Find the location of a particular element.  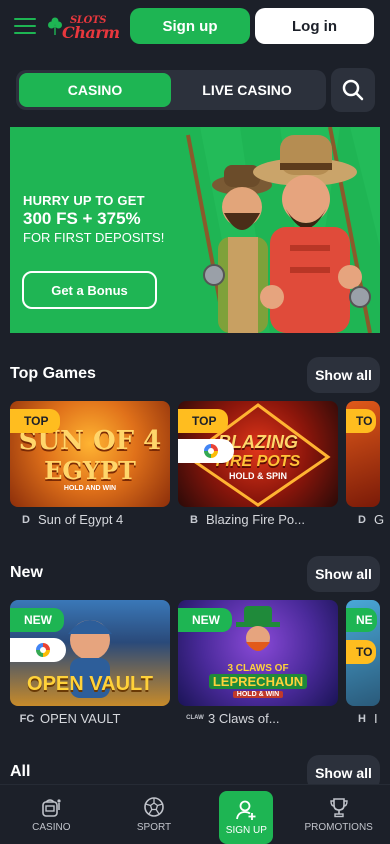

provider-icon: CLAW is located at coordinates (195, 718).